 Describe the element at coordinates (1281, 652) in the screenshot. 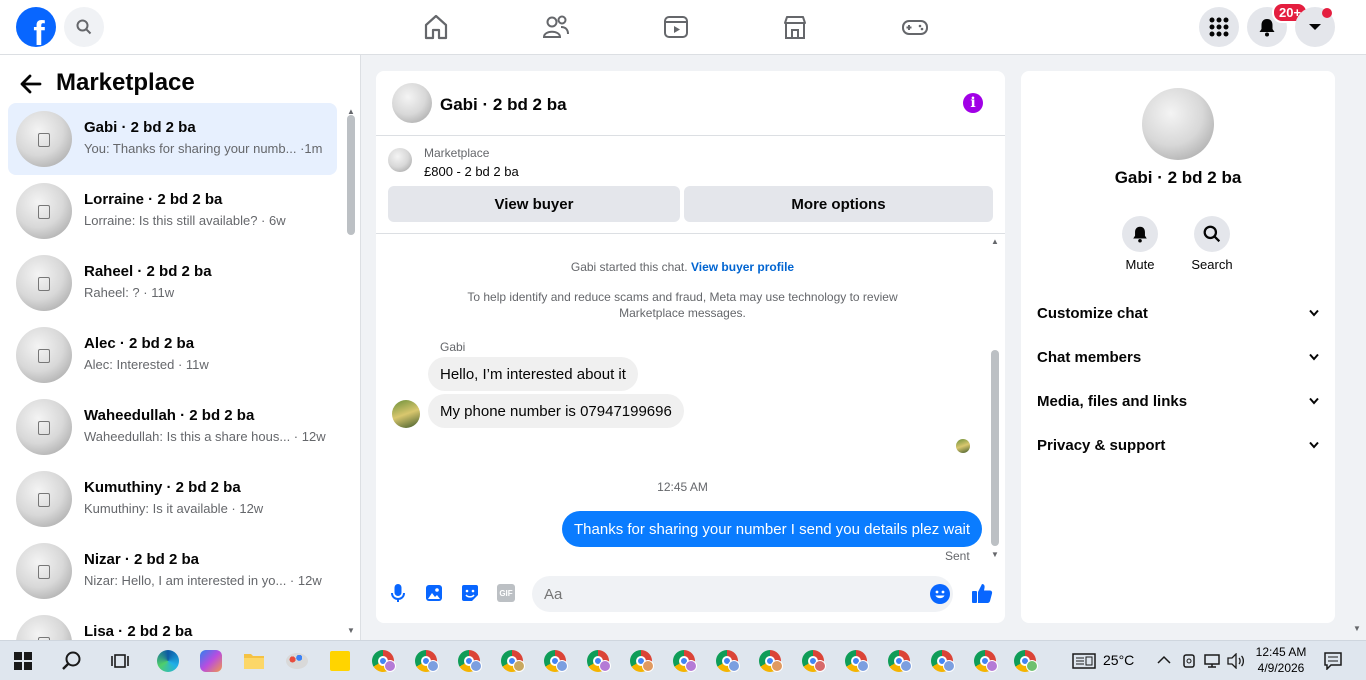

I see `clock-time: 12:45 AM` at that location.